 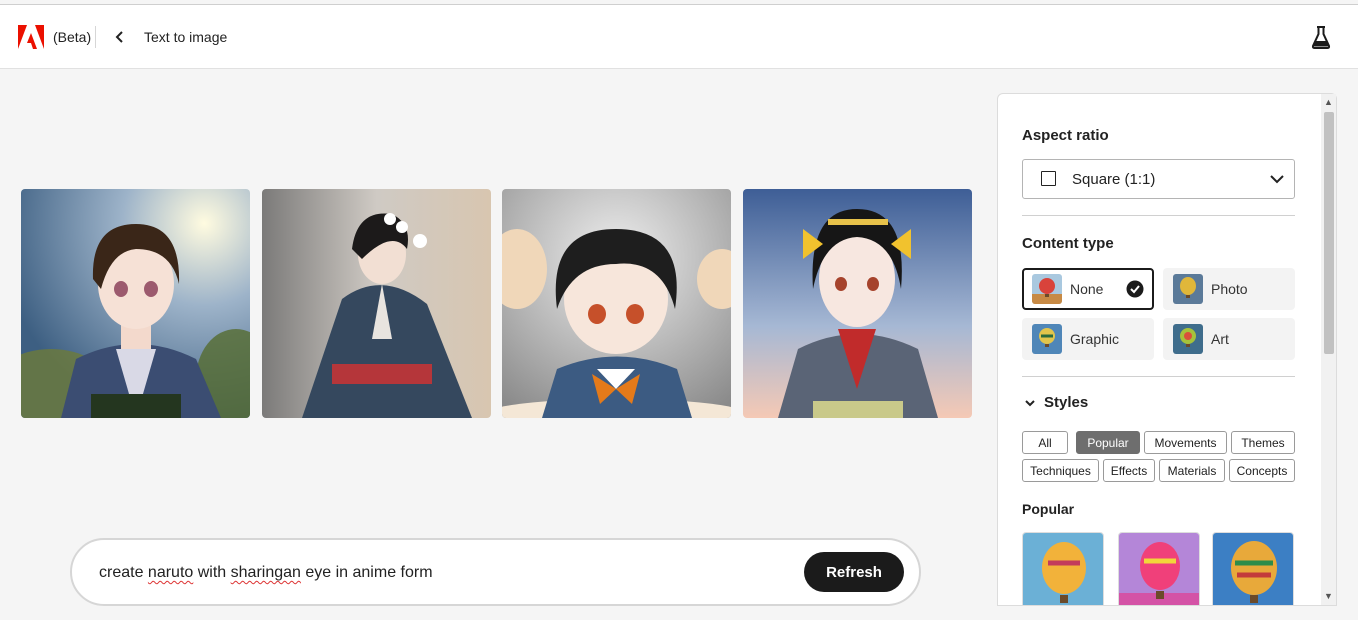 I want to click on content-type-title: Content type, so click(x=1068, y=243).